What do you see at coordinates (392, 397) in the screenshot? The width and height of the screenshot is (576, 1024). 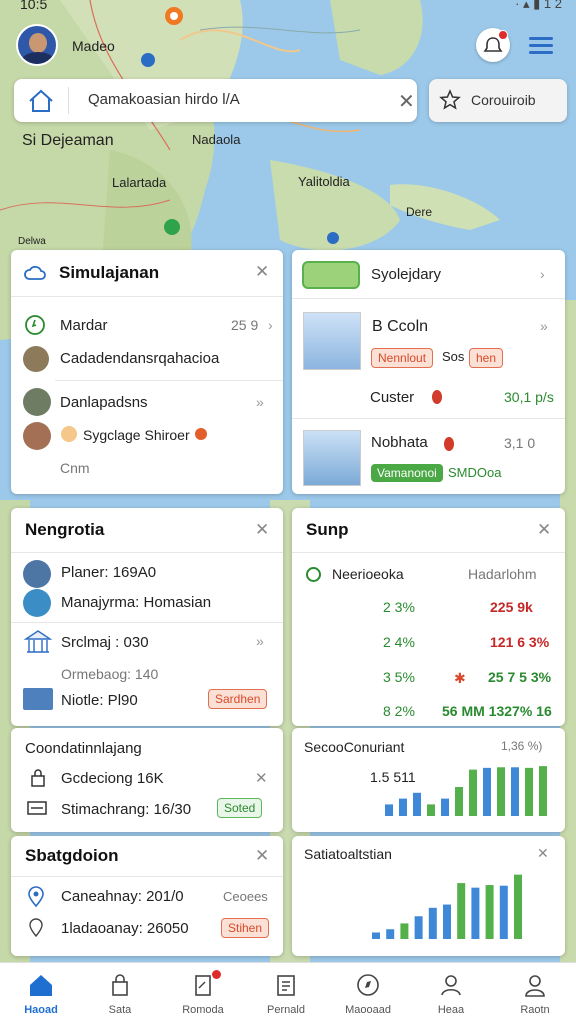 I see `item-label: Custer` at bounding box center [392, 397].